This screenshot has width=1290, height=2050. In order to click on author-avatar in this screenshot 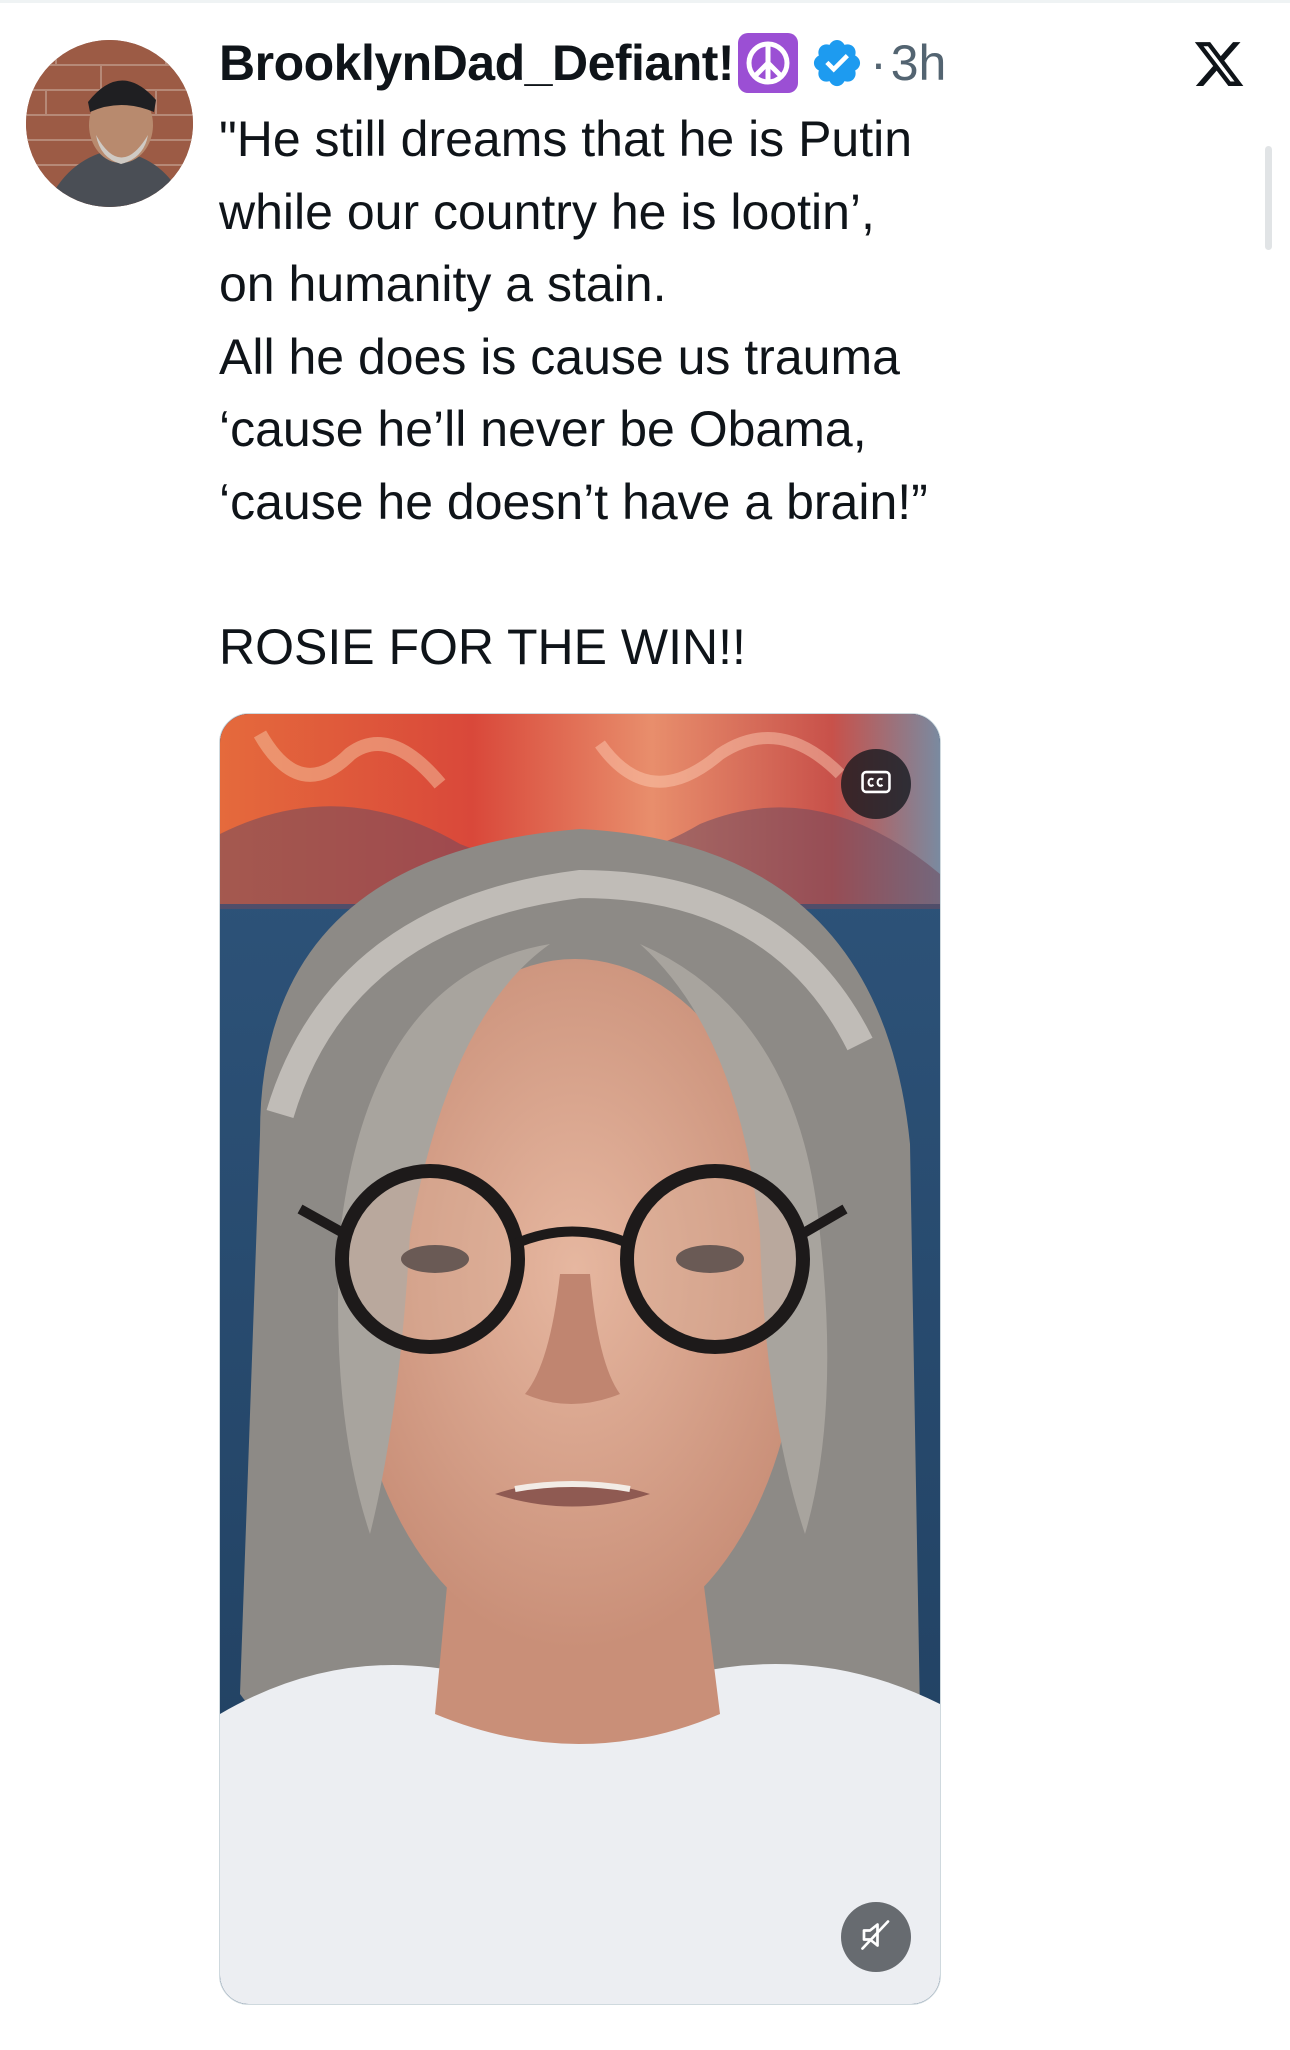, I will do `click(109, 123)`.